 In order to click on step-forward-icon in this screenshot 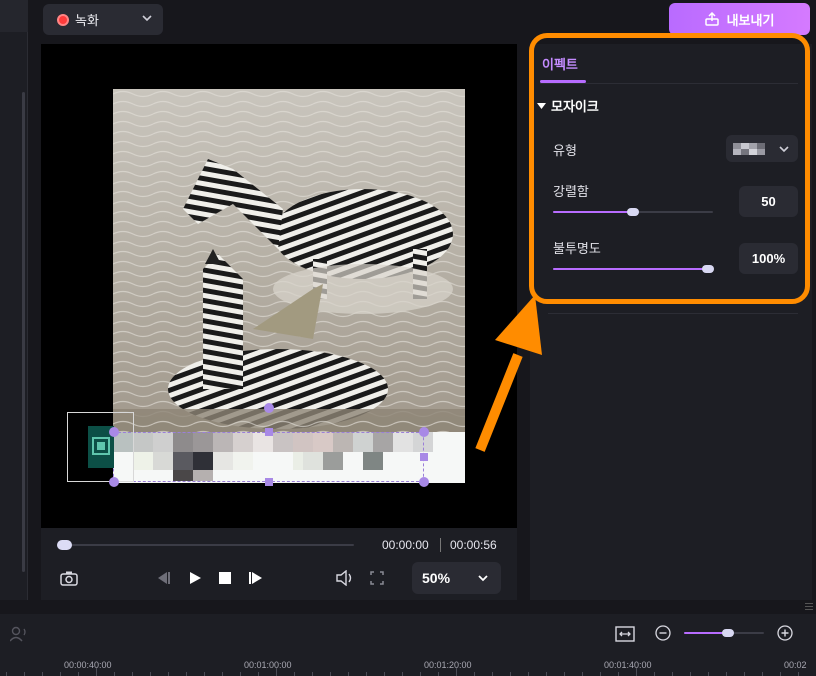, I will do `click(255, 578)`.